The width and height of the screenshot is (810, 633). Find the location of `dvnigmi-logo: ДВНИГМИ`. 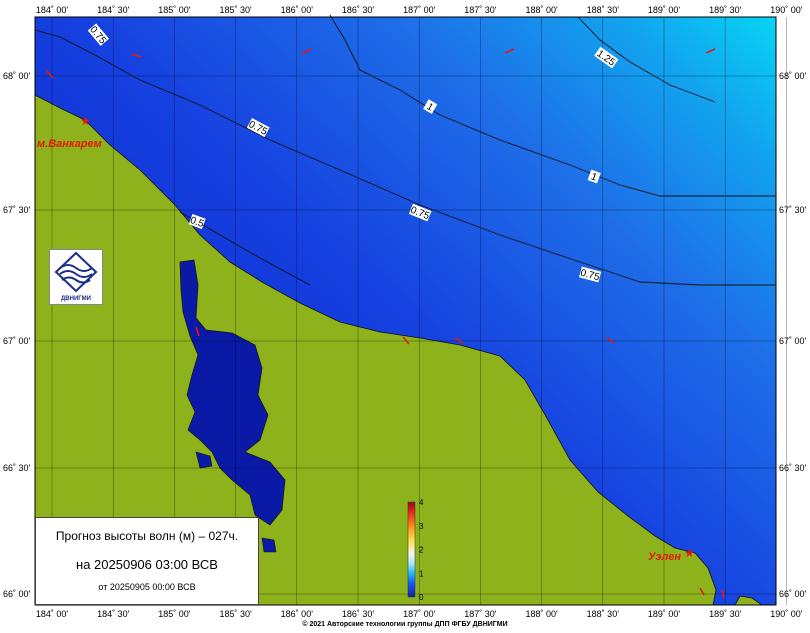

dvnigmi-logo: ДВНИГМИ is located at coordinates (76, 277).